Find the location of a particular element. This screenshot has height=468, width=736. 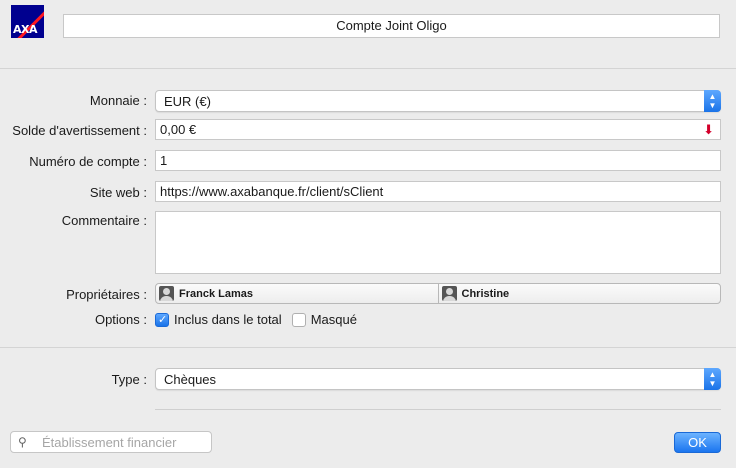

axa-logo: AXA is located at coordinates (27, 21).